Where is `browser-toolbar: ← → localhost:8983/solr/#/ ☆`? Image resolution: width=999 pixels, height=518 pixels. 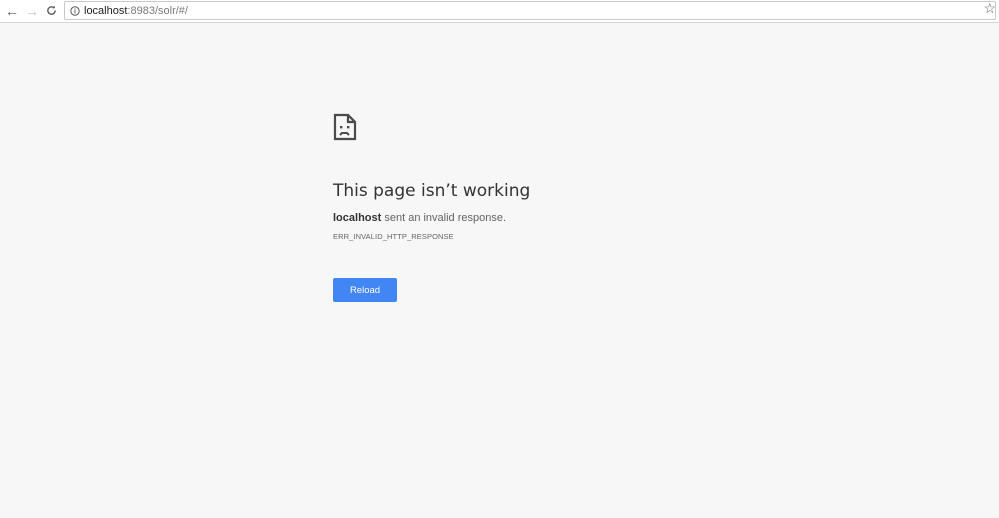 browser-toolbar: ← → localhost:8983/solr/#/ ☆ is located at coordinates (499, 11).